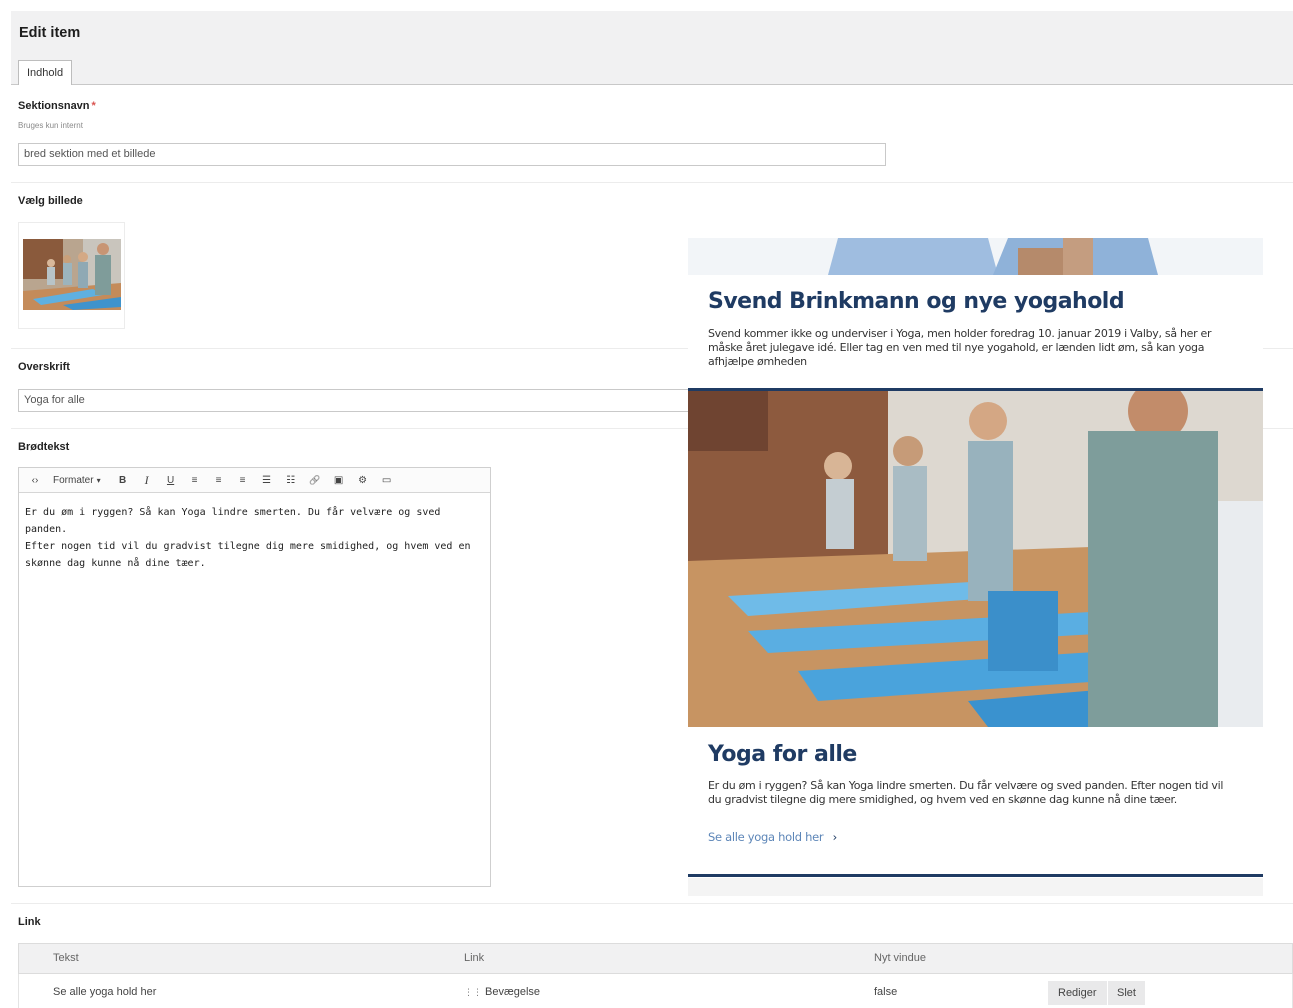  I want to click on heading-input: Yoga for alle, so click(368, 400).